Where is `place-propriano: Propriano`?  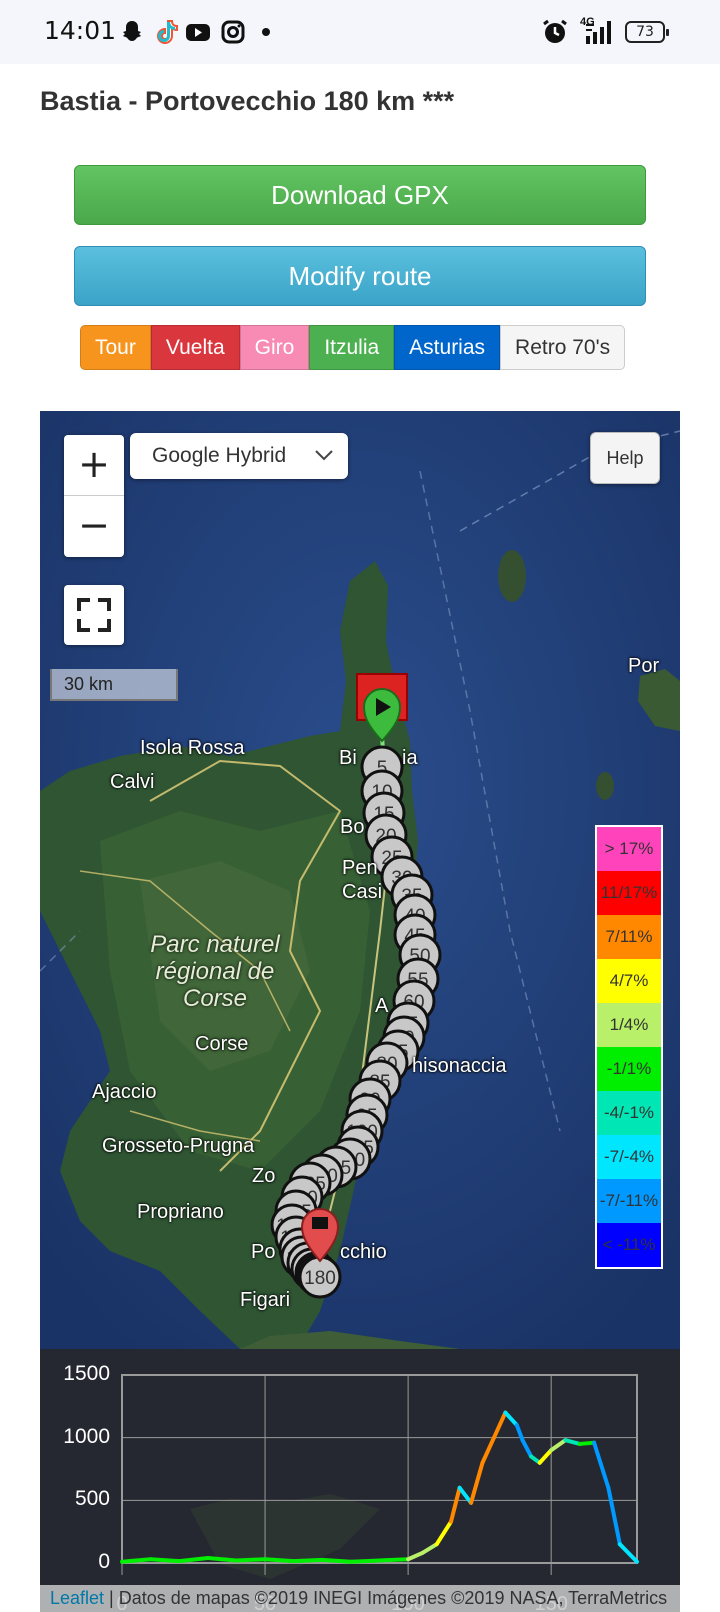
place-propriano: Propriano is located at coordinates (180, 1212).